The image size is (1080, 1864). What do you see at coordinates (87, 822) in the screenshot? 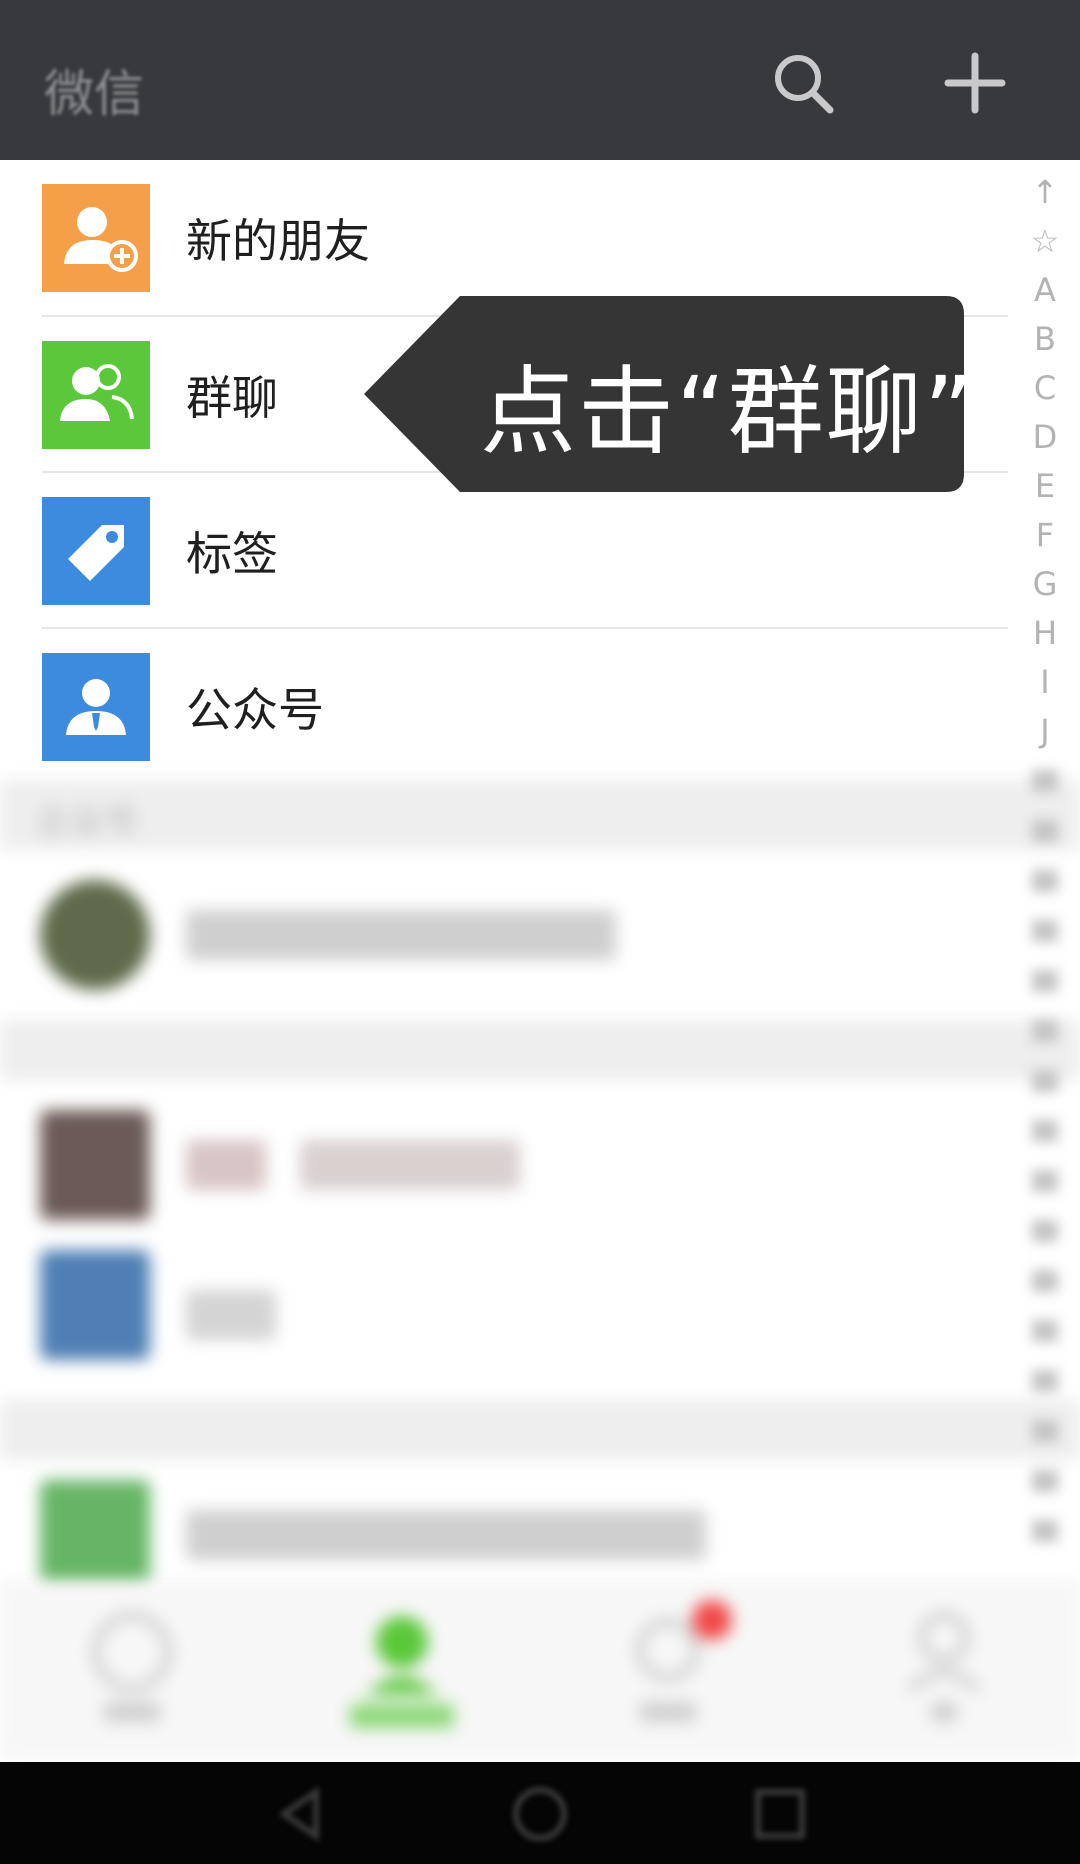
I see `enterprise-section-label: 企业号` at bounding box center [87, 822].